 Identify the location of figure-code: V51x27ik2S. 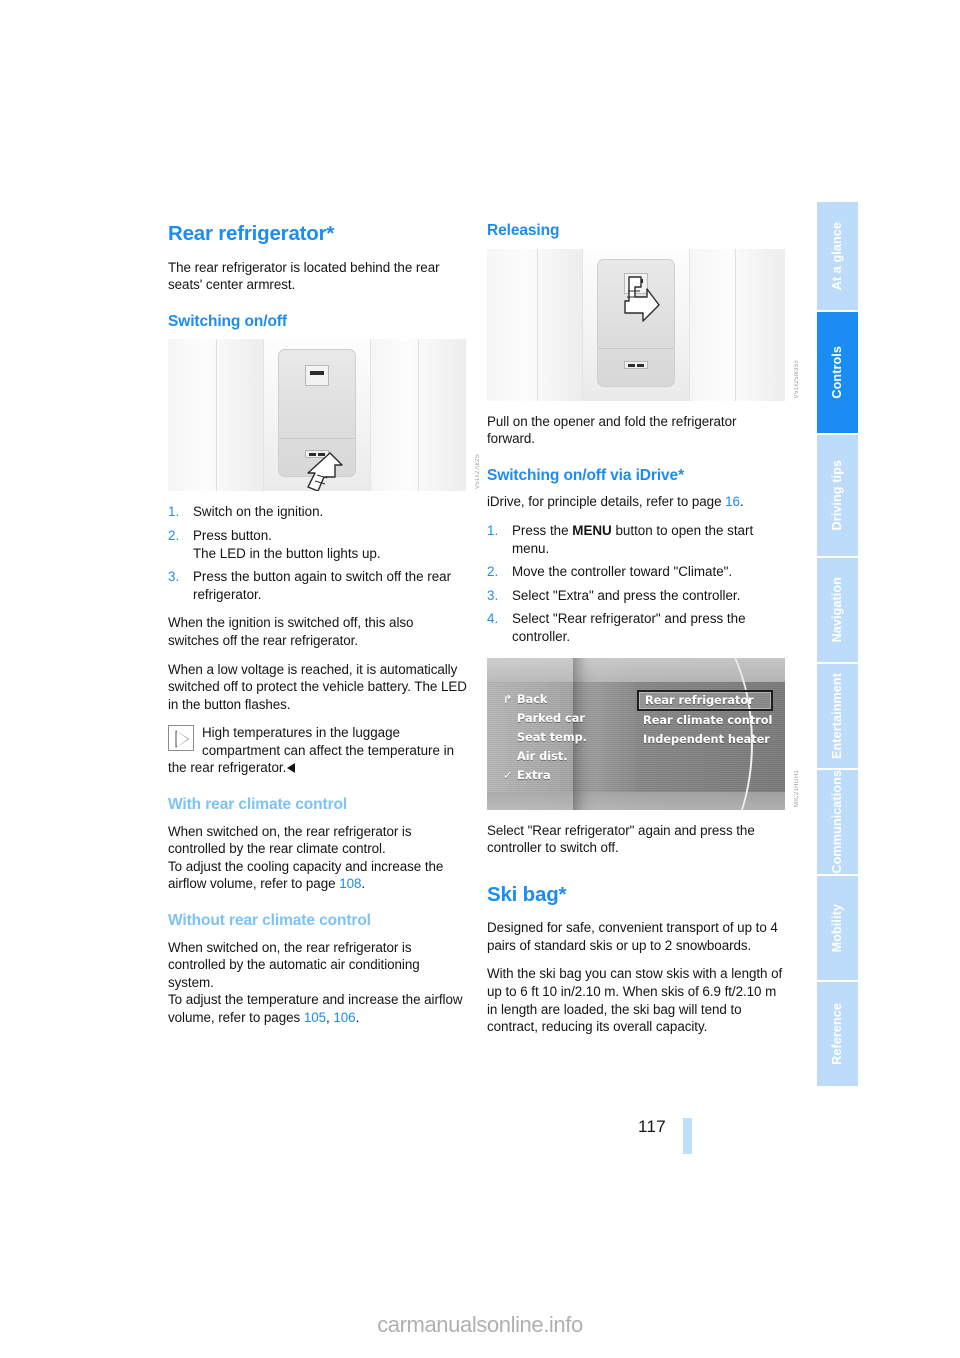
(478, 472).